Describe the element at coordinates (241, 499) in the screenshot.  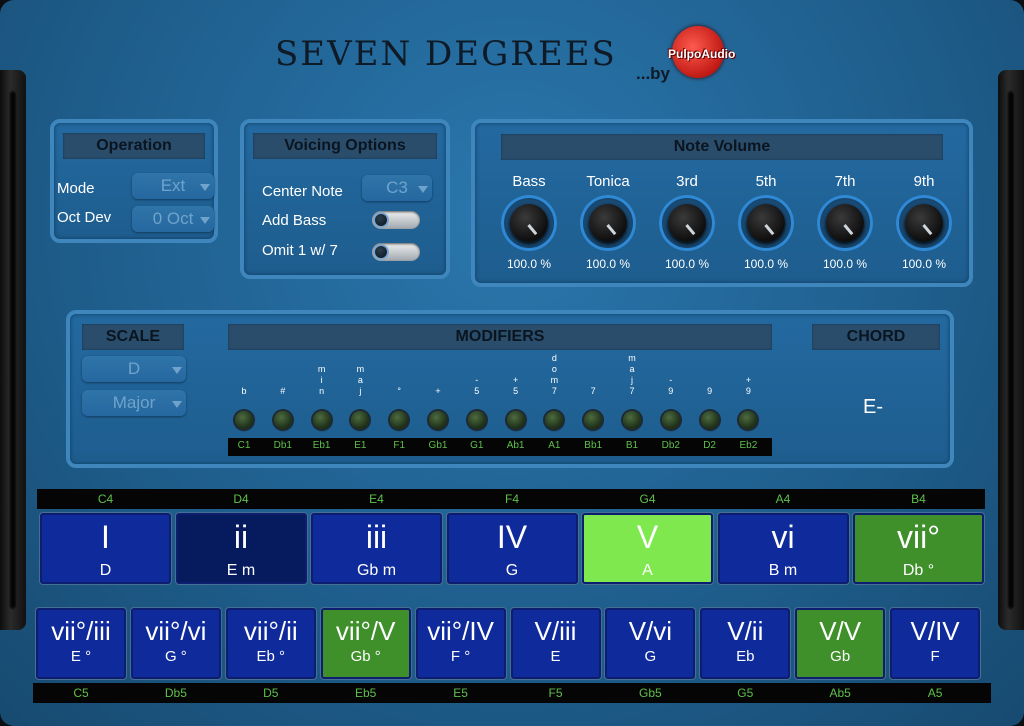
I see `degree-note-label: D4` at that location.